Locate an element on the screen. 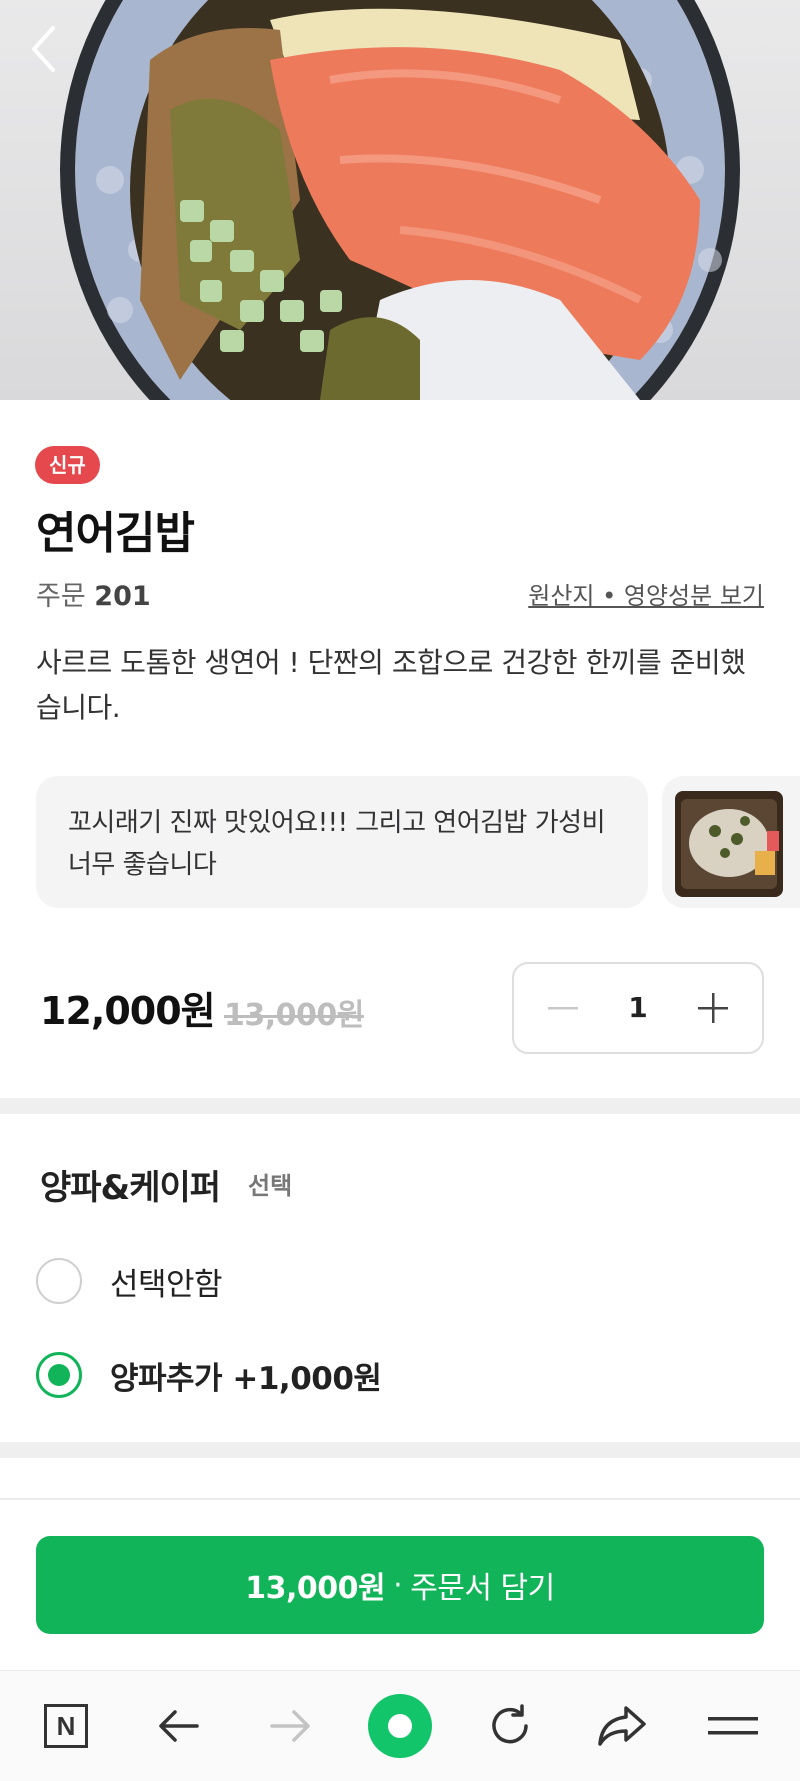 This screenshot has height=1781, width=800. refresh-button is located at coordinates (510, 1726).